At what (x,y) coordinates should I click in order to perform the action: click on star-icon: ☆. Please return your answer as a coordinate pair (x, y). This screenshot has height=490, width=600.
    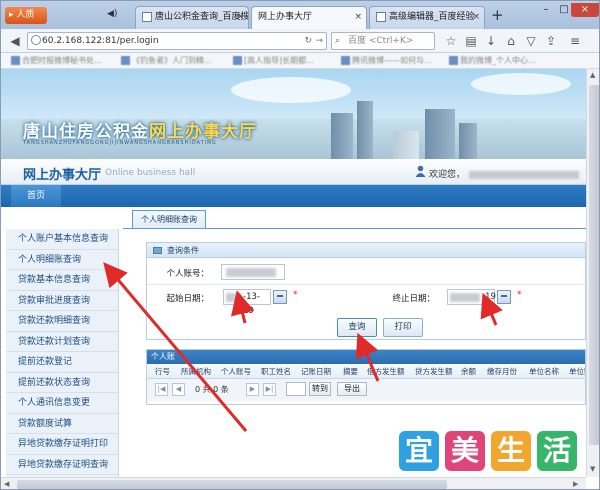
    Looking at the image, I should click on (451, 41).